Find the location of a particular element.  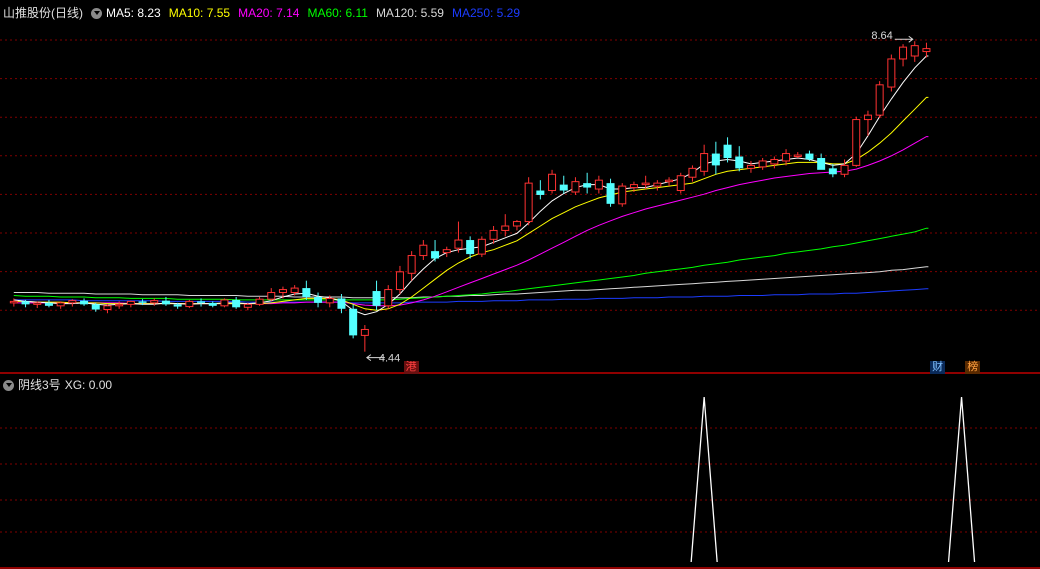

marker-hk: 港 is located at coordinates (411, 367).